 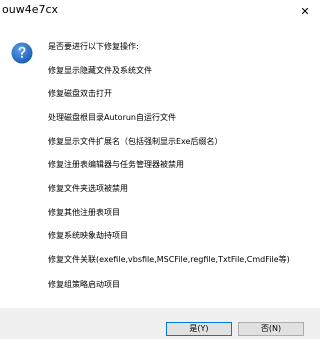 I want to click on close-icon: ✕, so click(x=305, y=11).